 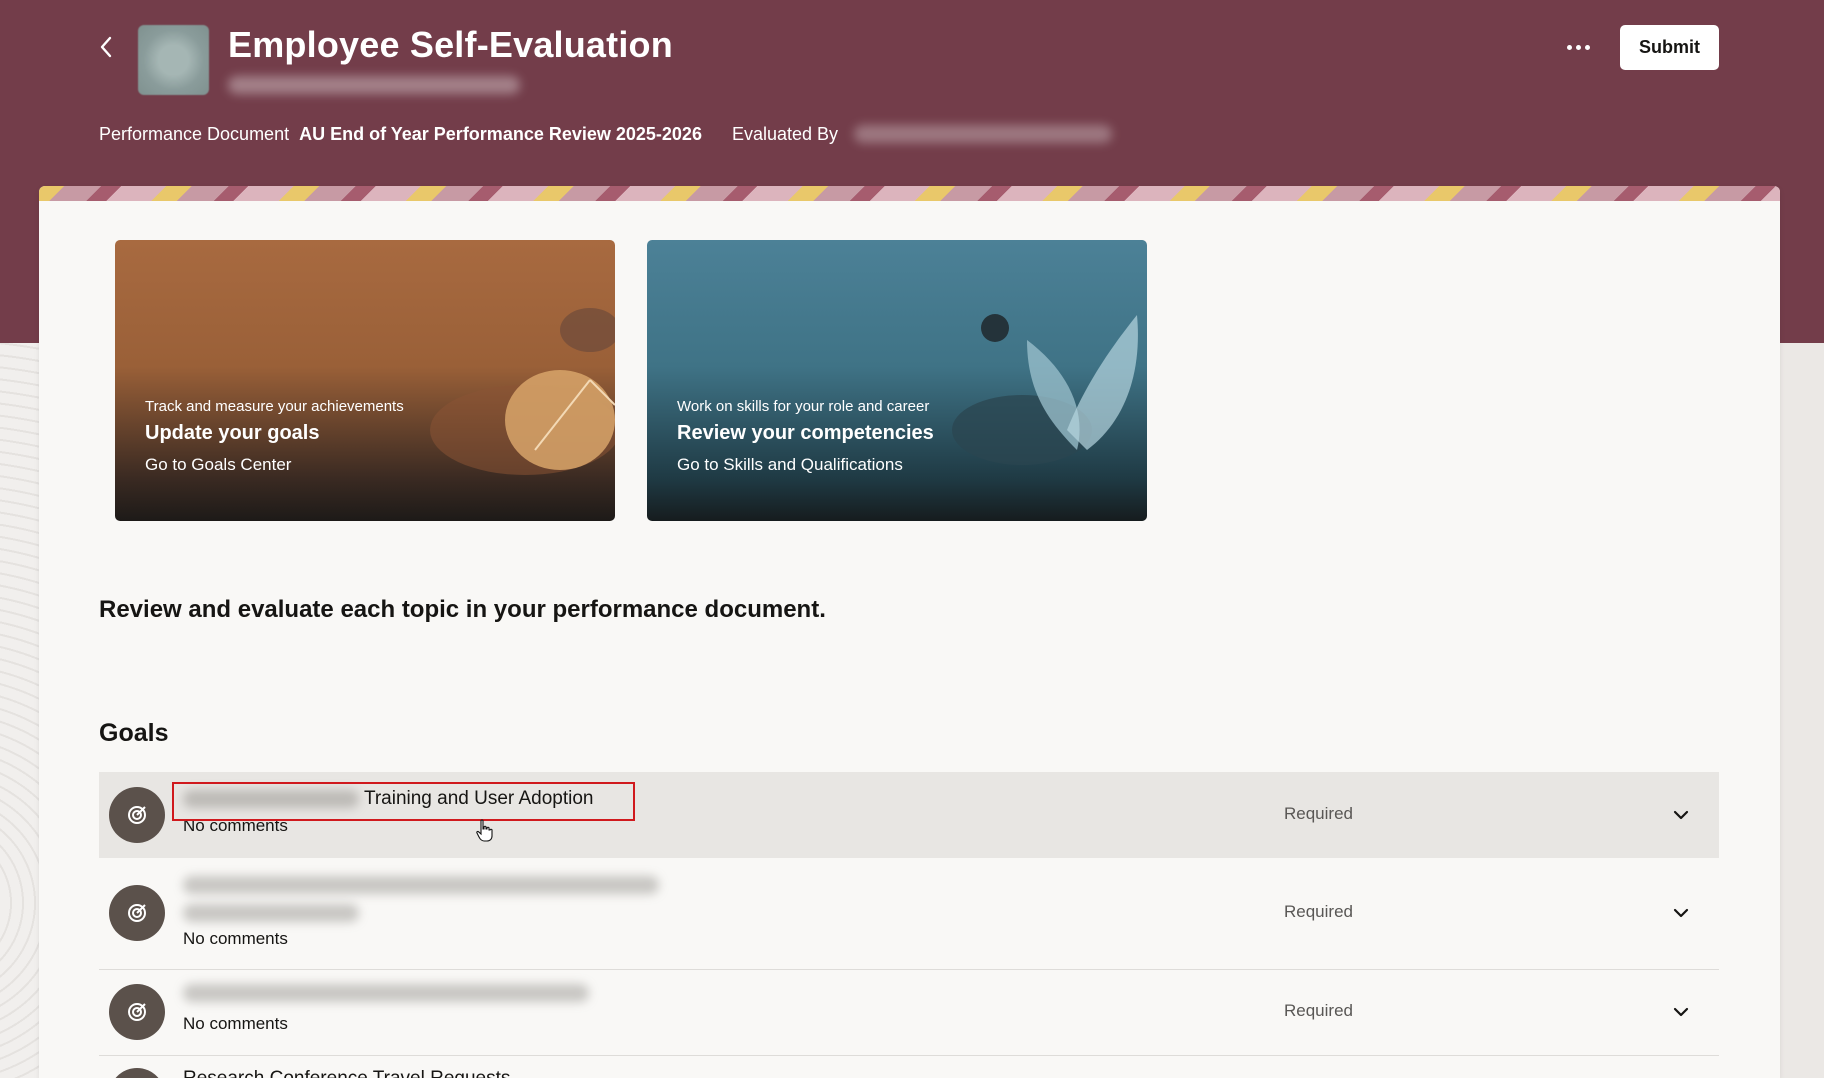 I want to click on background-decoration, so click(x=20, y=710).